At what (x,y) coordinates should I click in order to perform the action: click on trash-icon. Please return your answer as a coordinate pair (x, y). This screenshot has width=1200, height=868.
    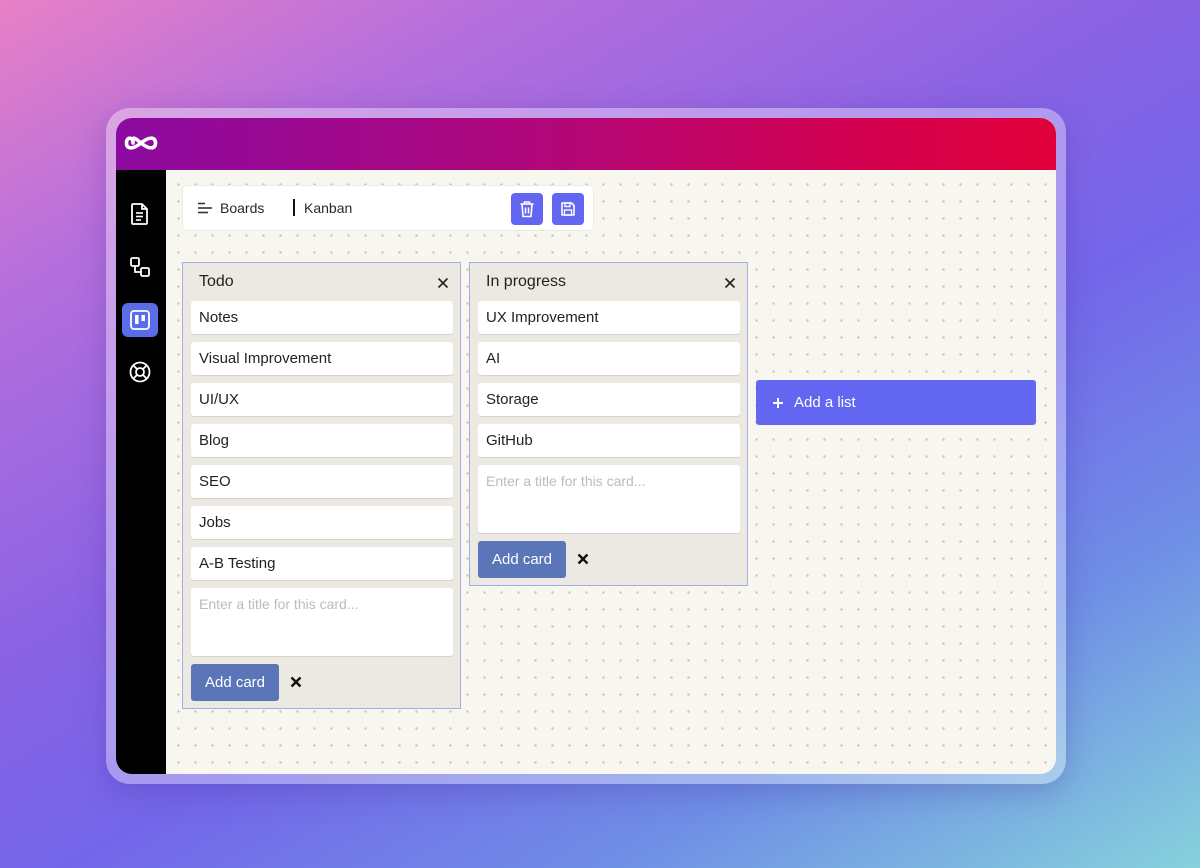
    Looking at the image, I should click on (527, 209).